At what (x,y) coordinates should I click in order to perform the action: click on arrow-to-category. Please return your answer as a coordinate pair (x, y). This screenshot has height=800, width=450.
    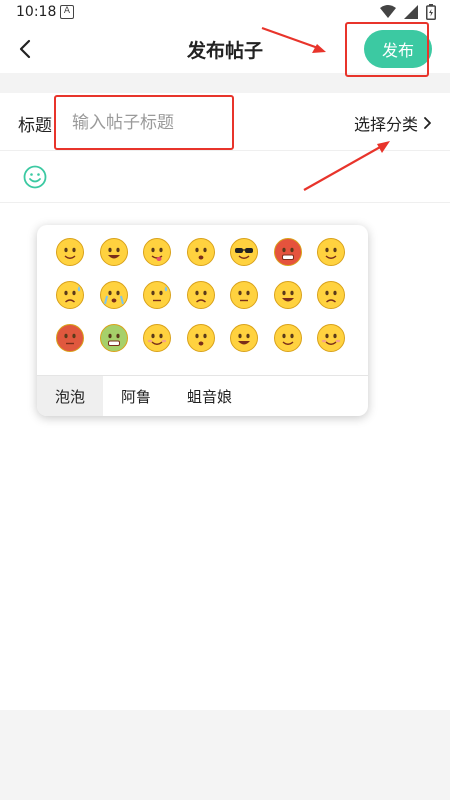
    Looking at the image, I should click on (346, 166).